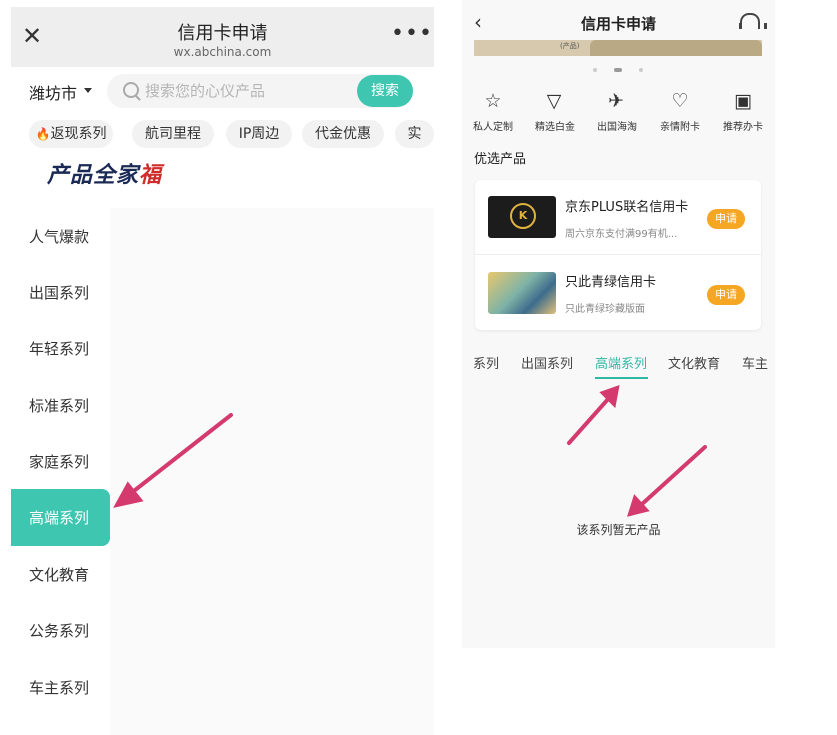  I want to click on arrow-to-tab, so click(589, 420).